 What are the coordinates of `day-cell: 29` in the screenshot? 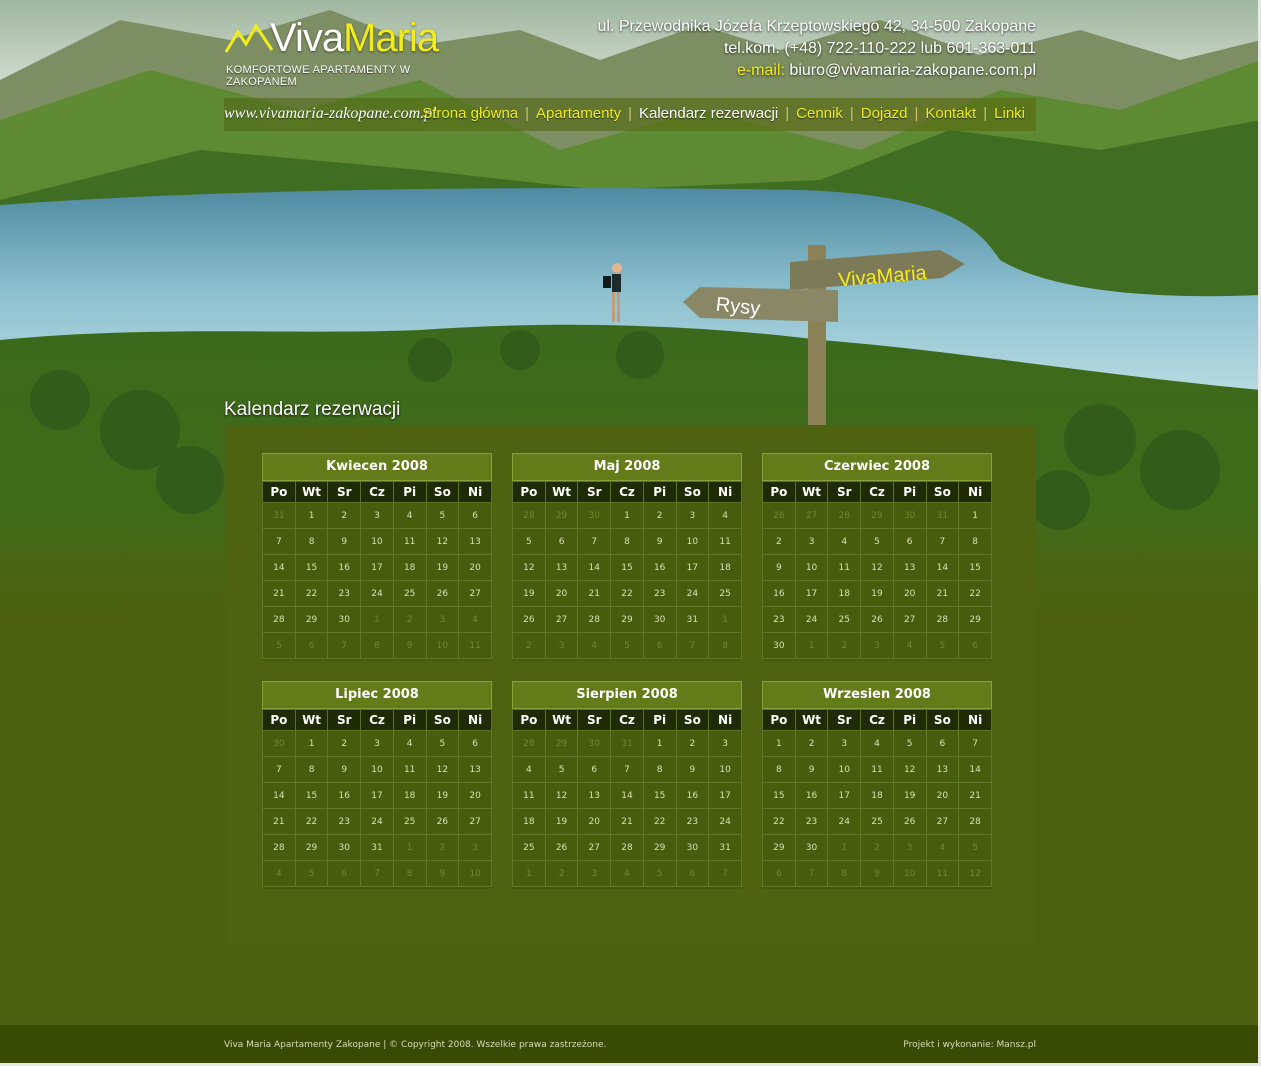 It's located at (311, 847).